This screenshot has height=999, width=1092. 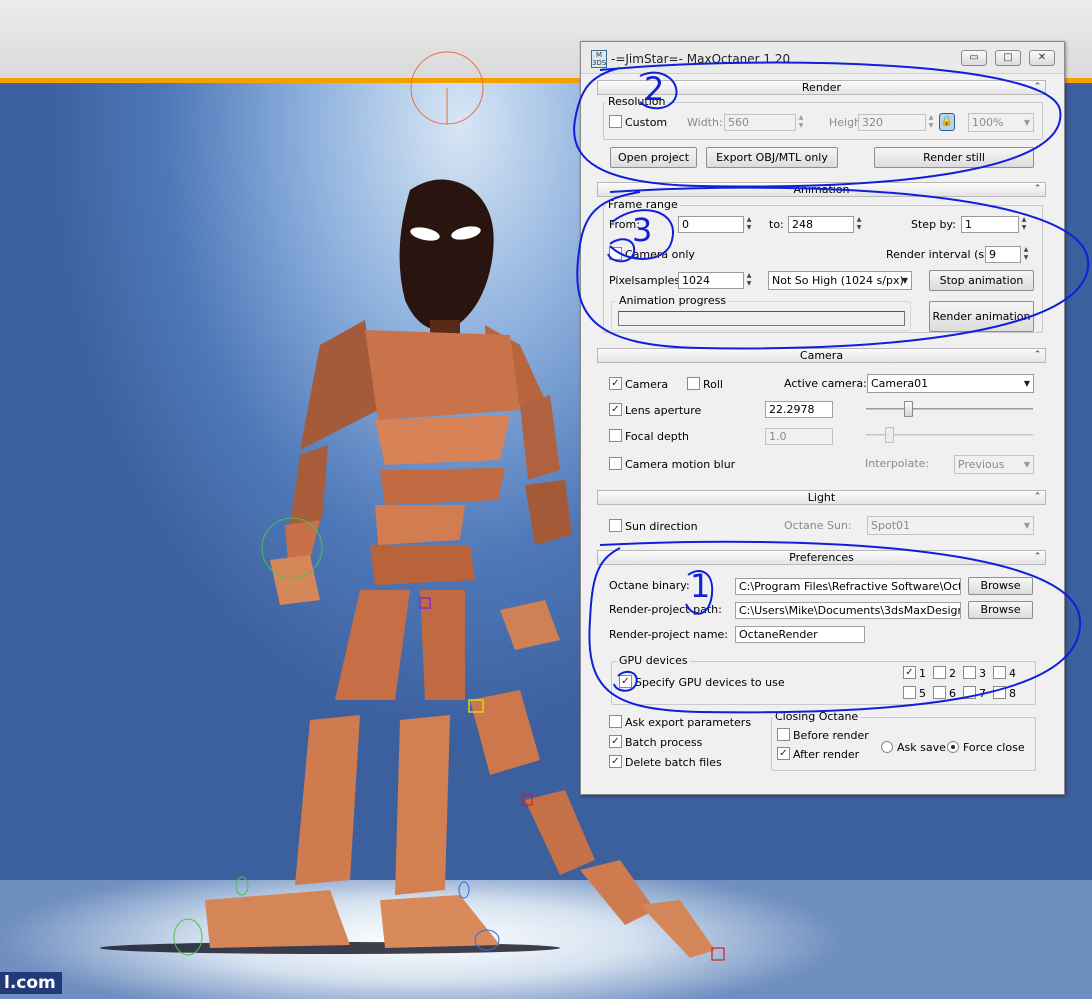 I want to click on gpu-6-checkbox, so click(x=939, y=692).